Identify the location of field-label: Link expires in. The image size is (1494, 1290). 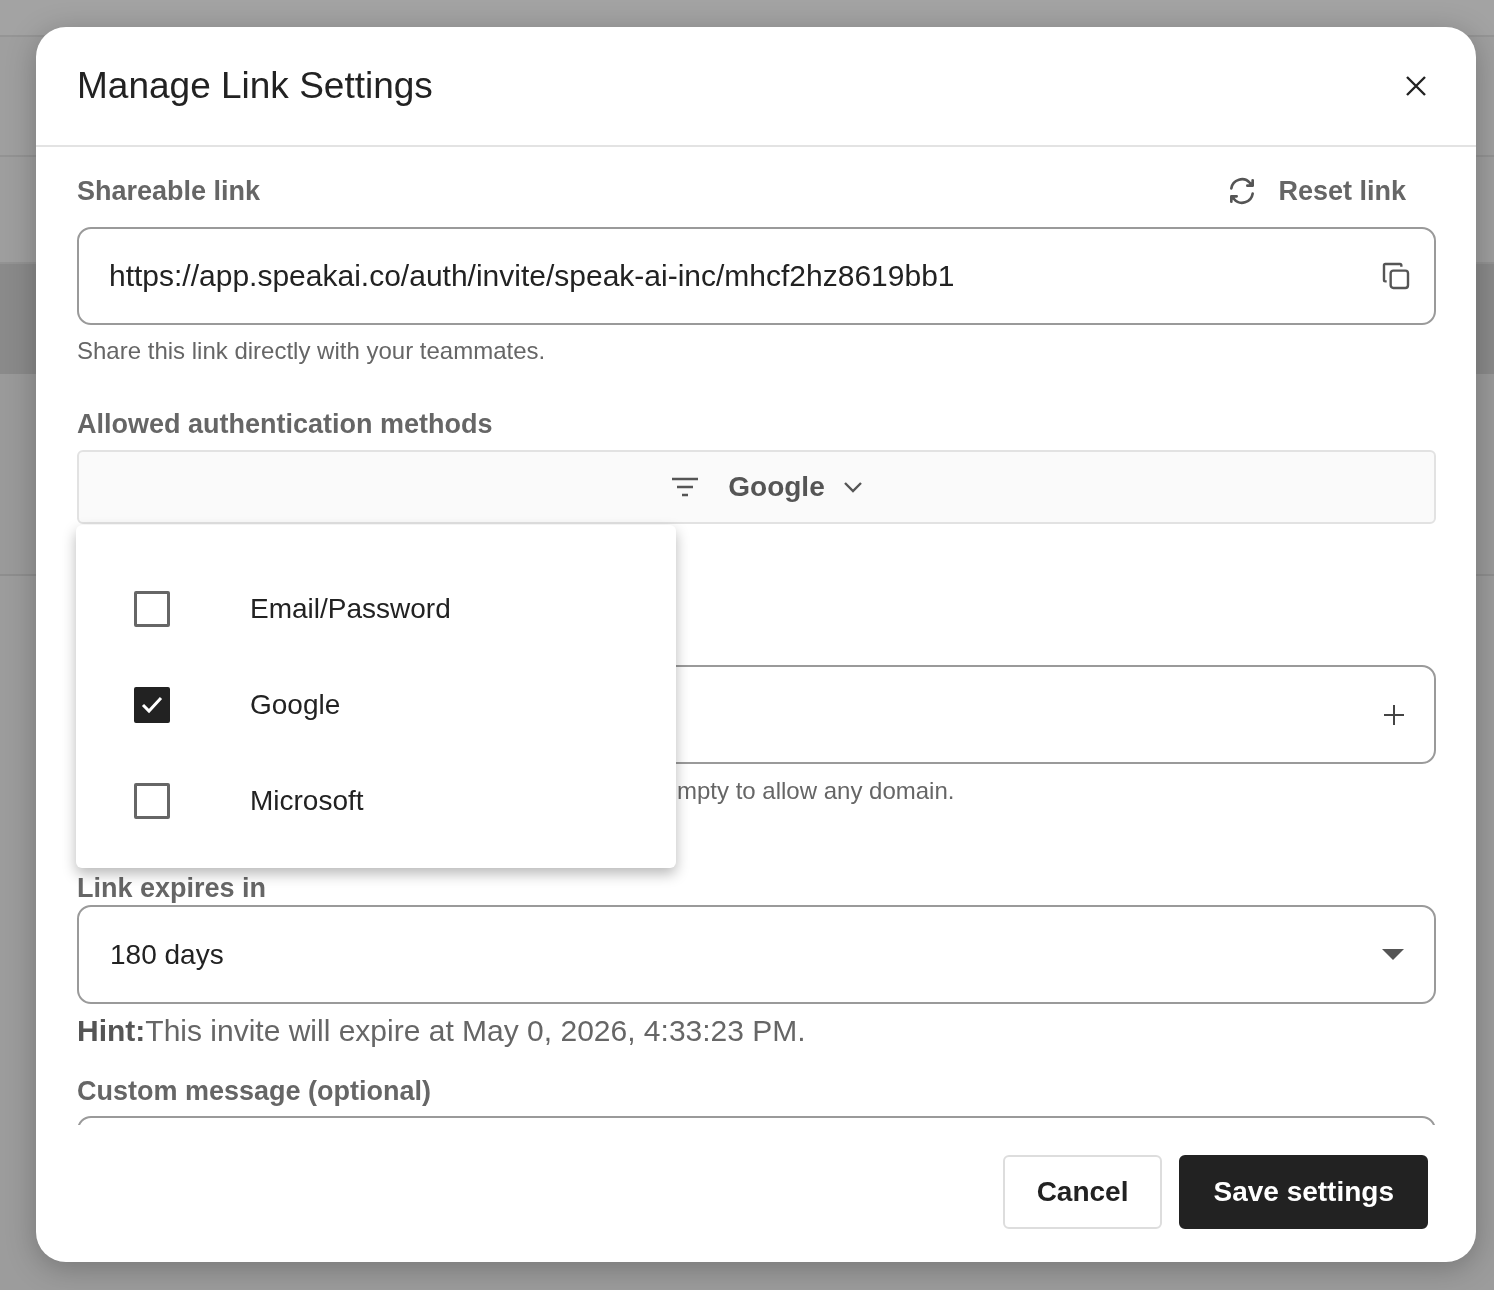
(172, 888).